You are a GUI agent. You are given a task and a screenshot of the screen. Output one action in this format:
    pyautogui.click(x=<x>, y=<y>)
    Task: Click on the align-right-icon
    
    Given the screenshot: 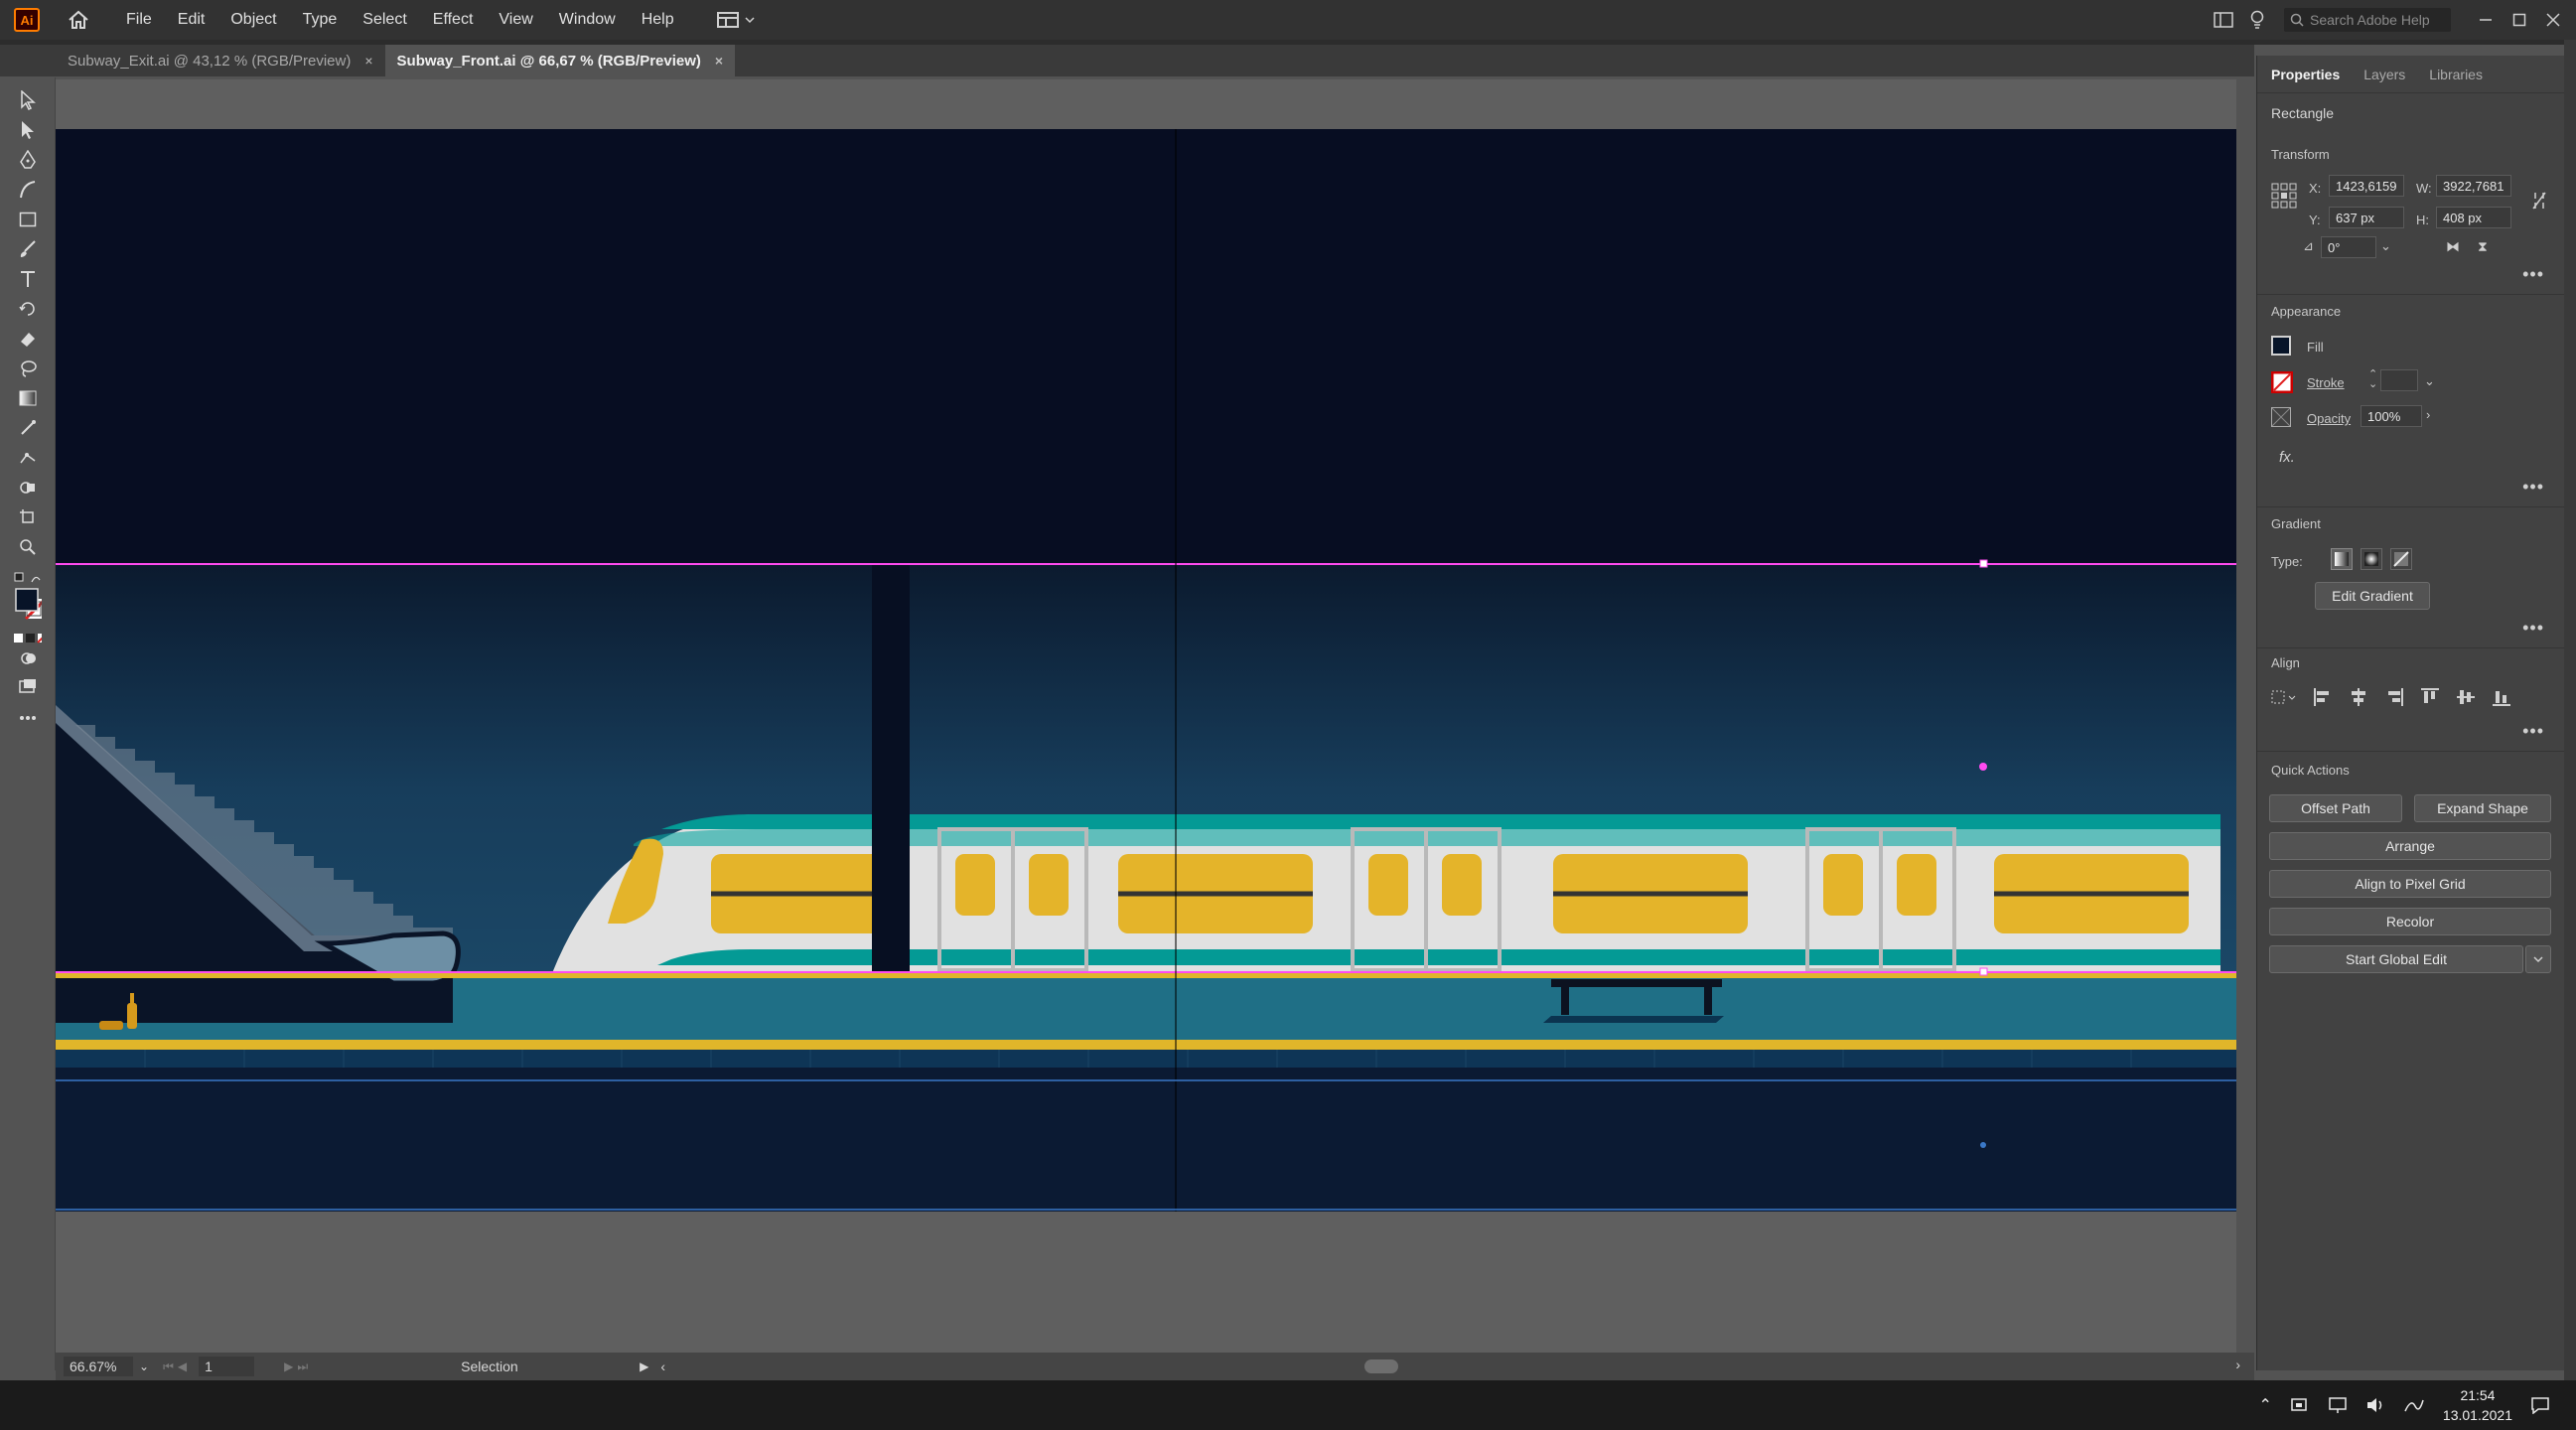 What is the action you would take?
    pyautogui.click(x=2394, y=697)
    